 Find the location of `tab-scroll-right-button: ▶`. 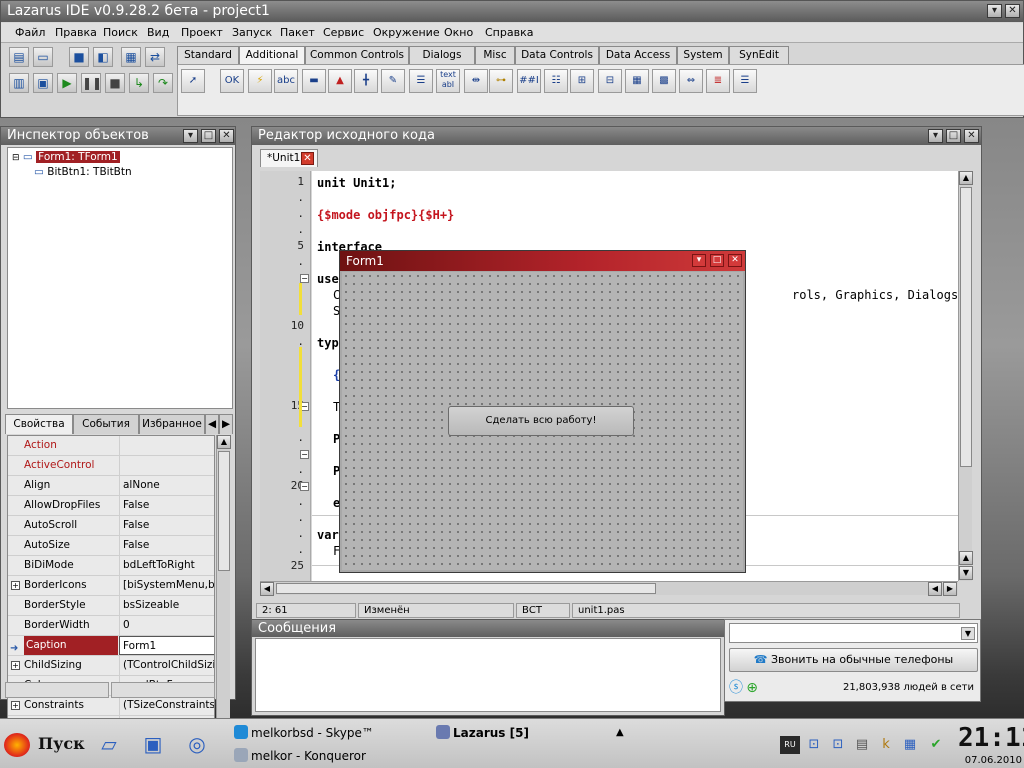

tab-scroll-right-button: ▶ is located at coordinates (226, 424).